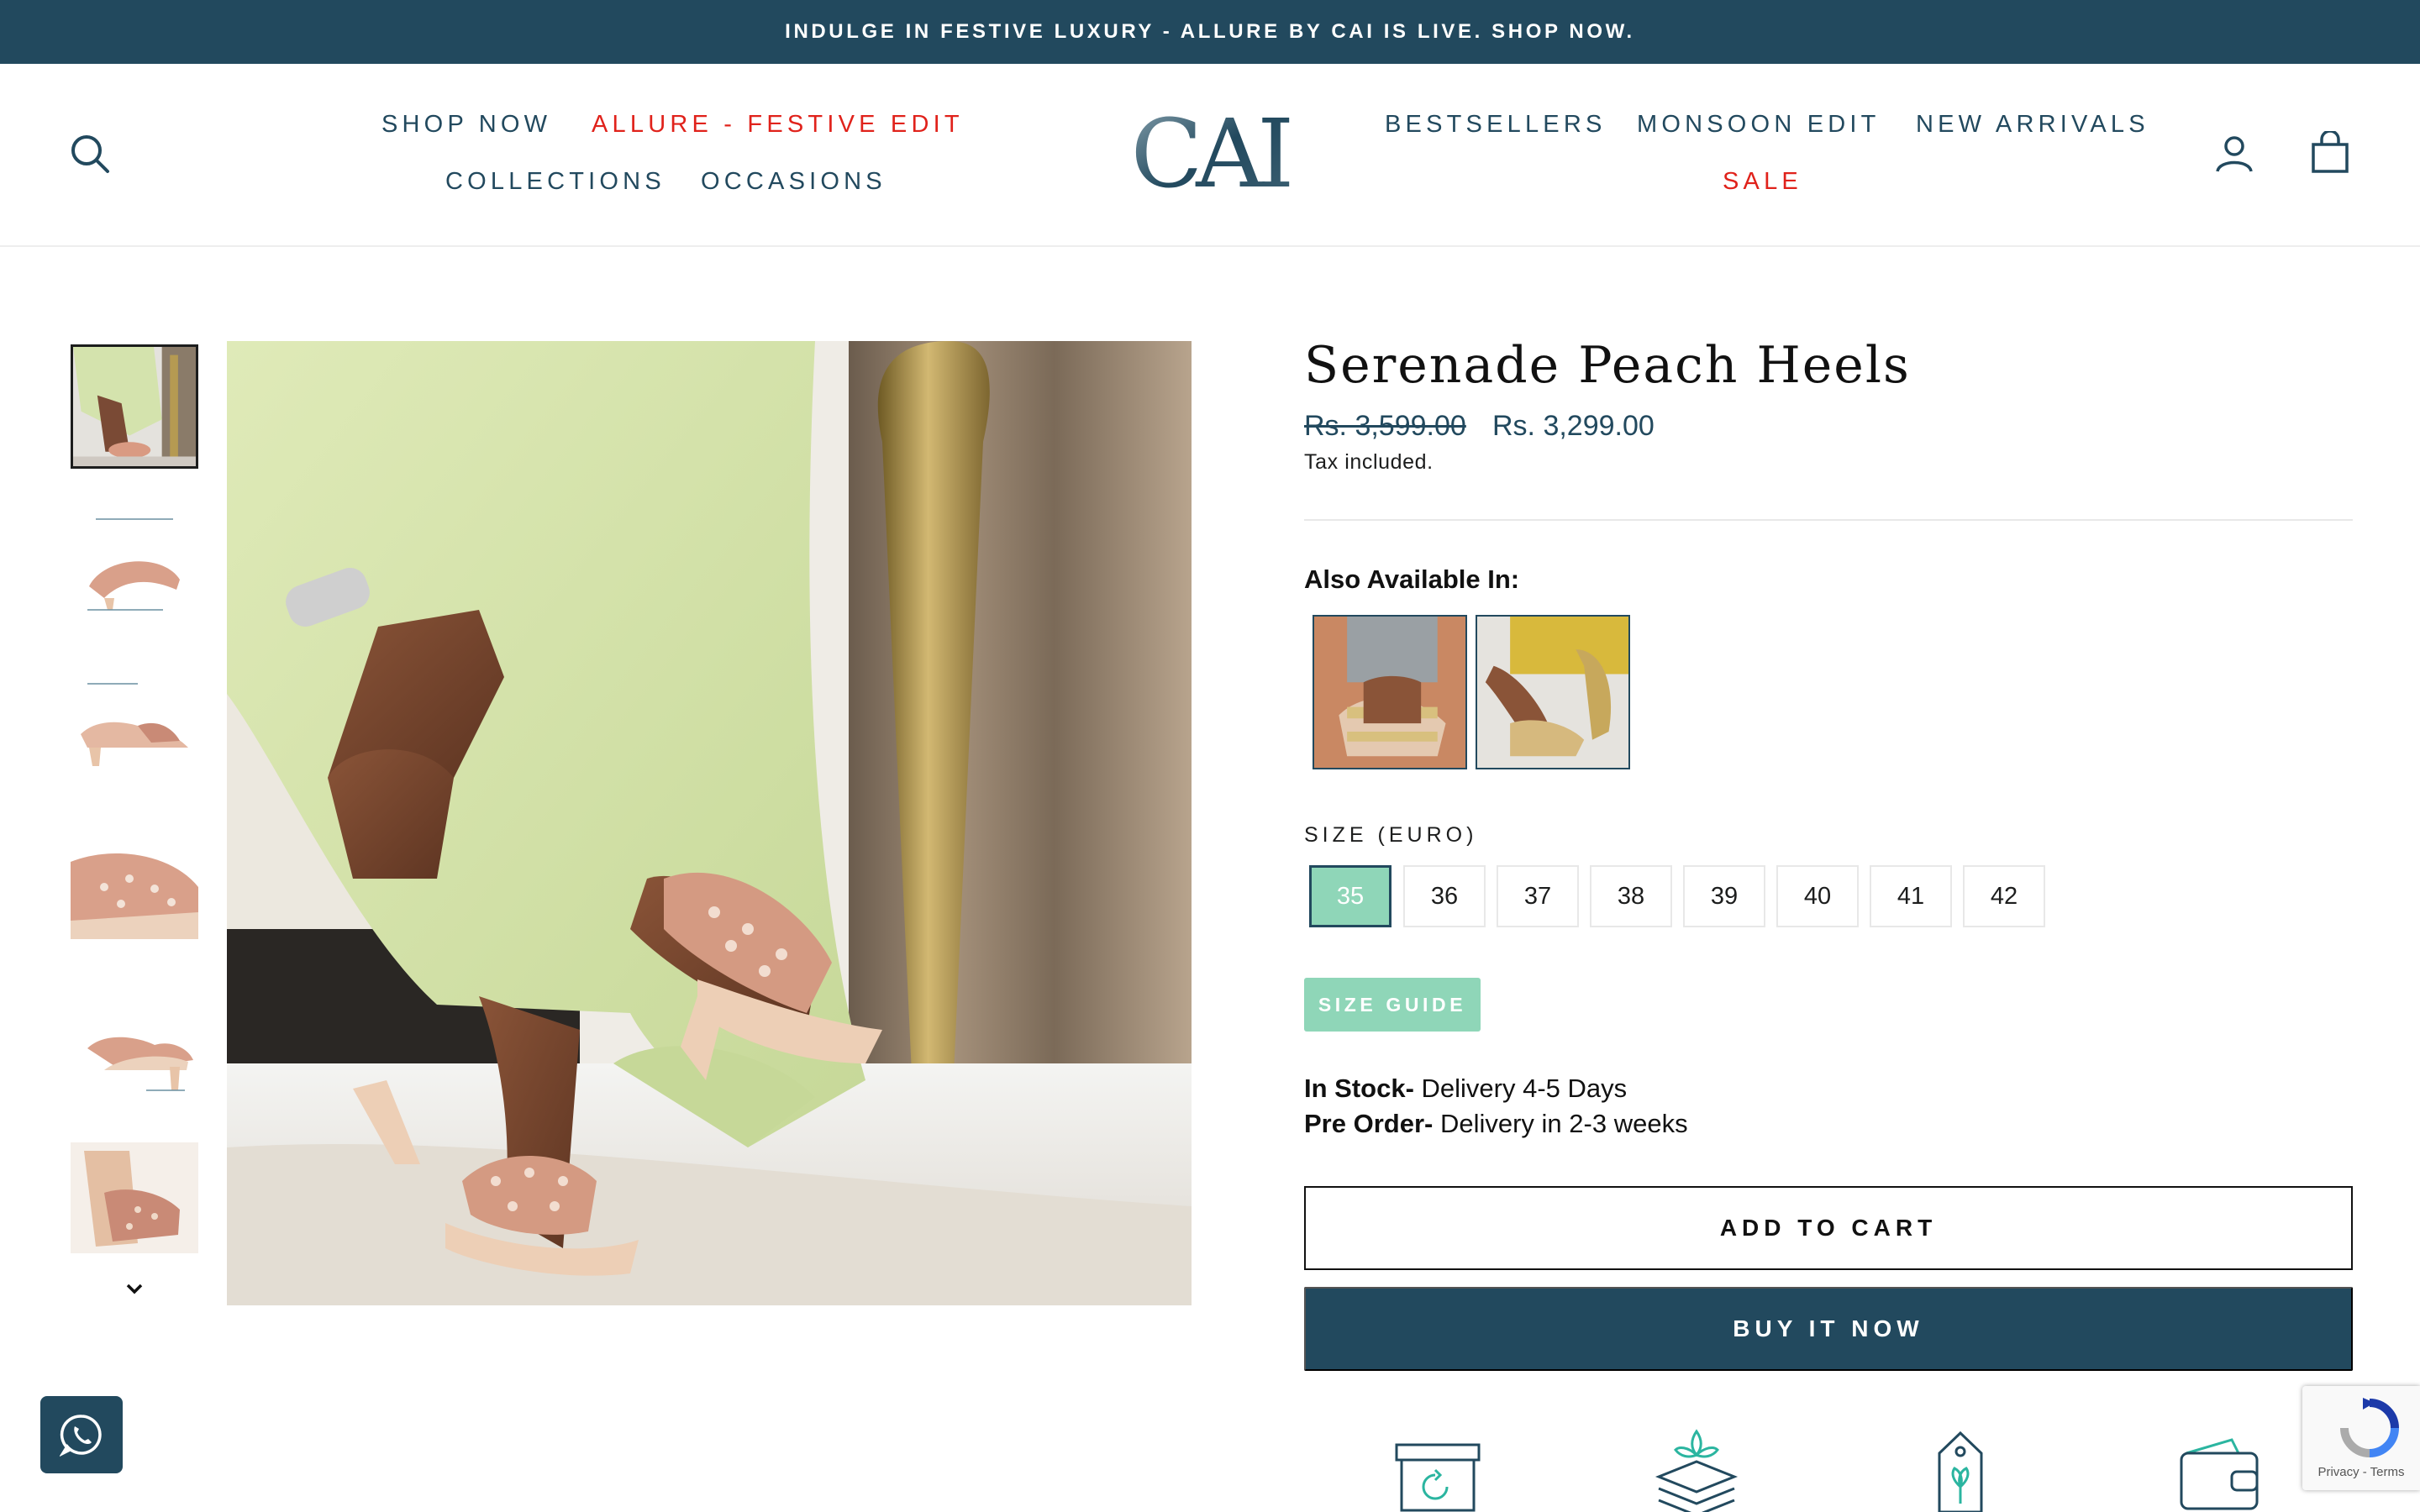 This screenshot has height=1512, width=2420. What do you see at coordinates (1553, 692) in the screenshot?
I see `variant-gold-block-heel` at bounding box center [1553, 692].